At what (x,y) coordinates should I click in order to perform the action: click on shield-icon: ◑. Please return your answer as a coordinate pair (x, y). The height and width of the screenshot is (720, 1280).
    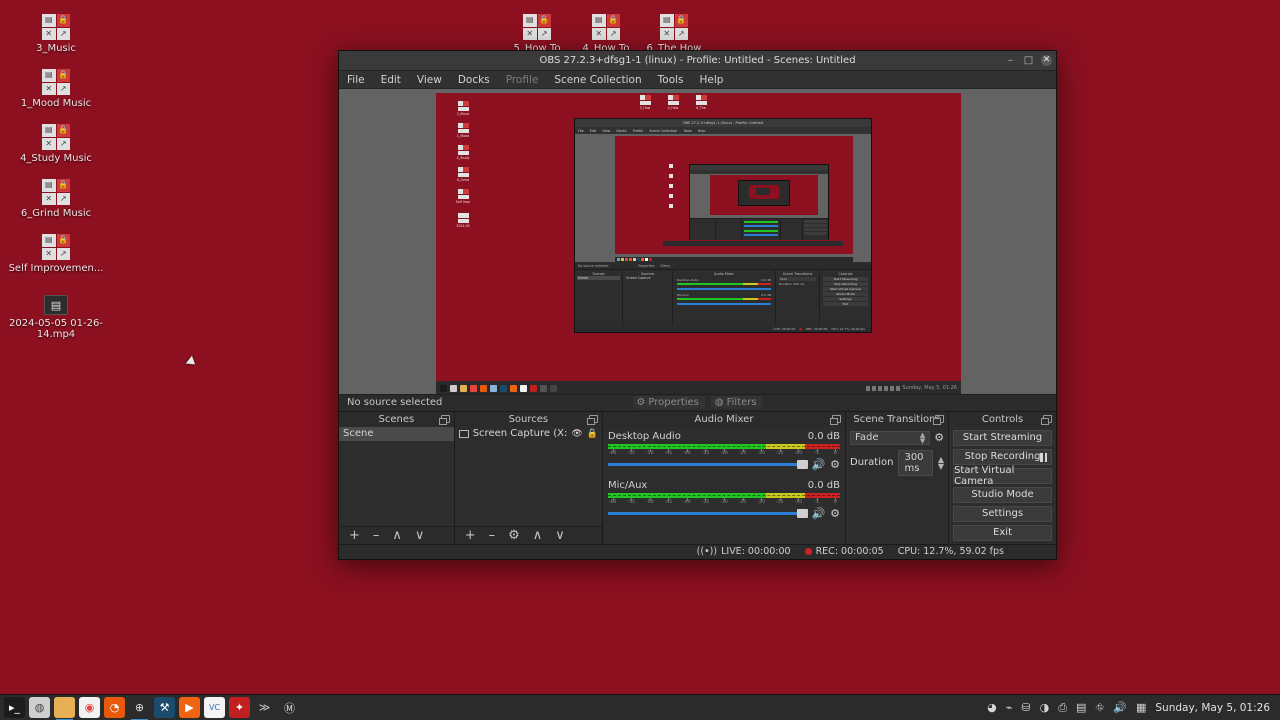
    Looking at the image, I should click on (1045, 707).